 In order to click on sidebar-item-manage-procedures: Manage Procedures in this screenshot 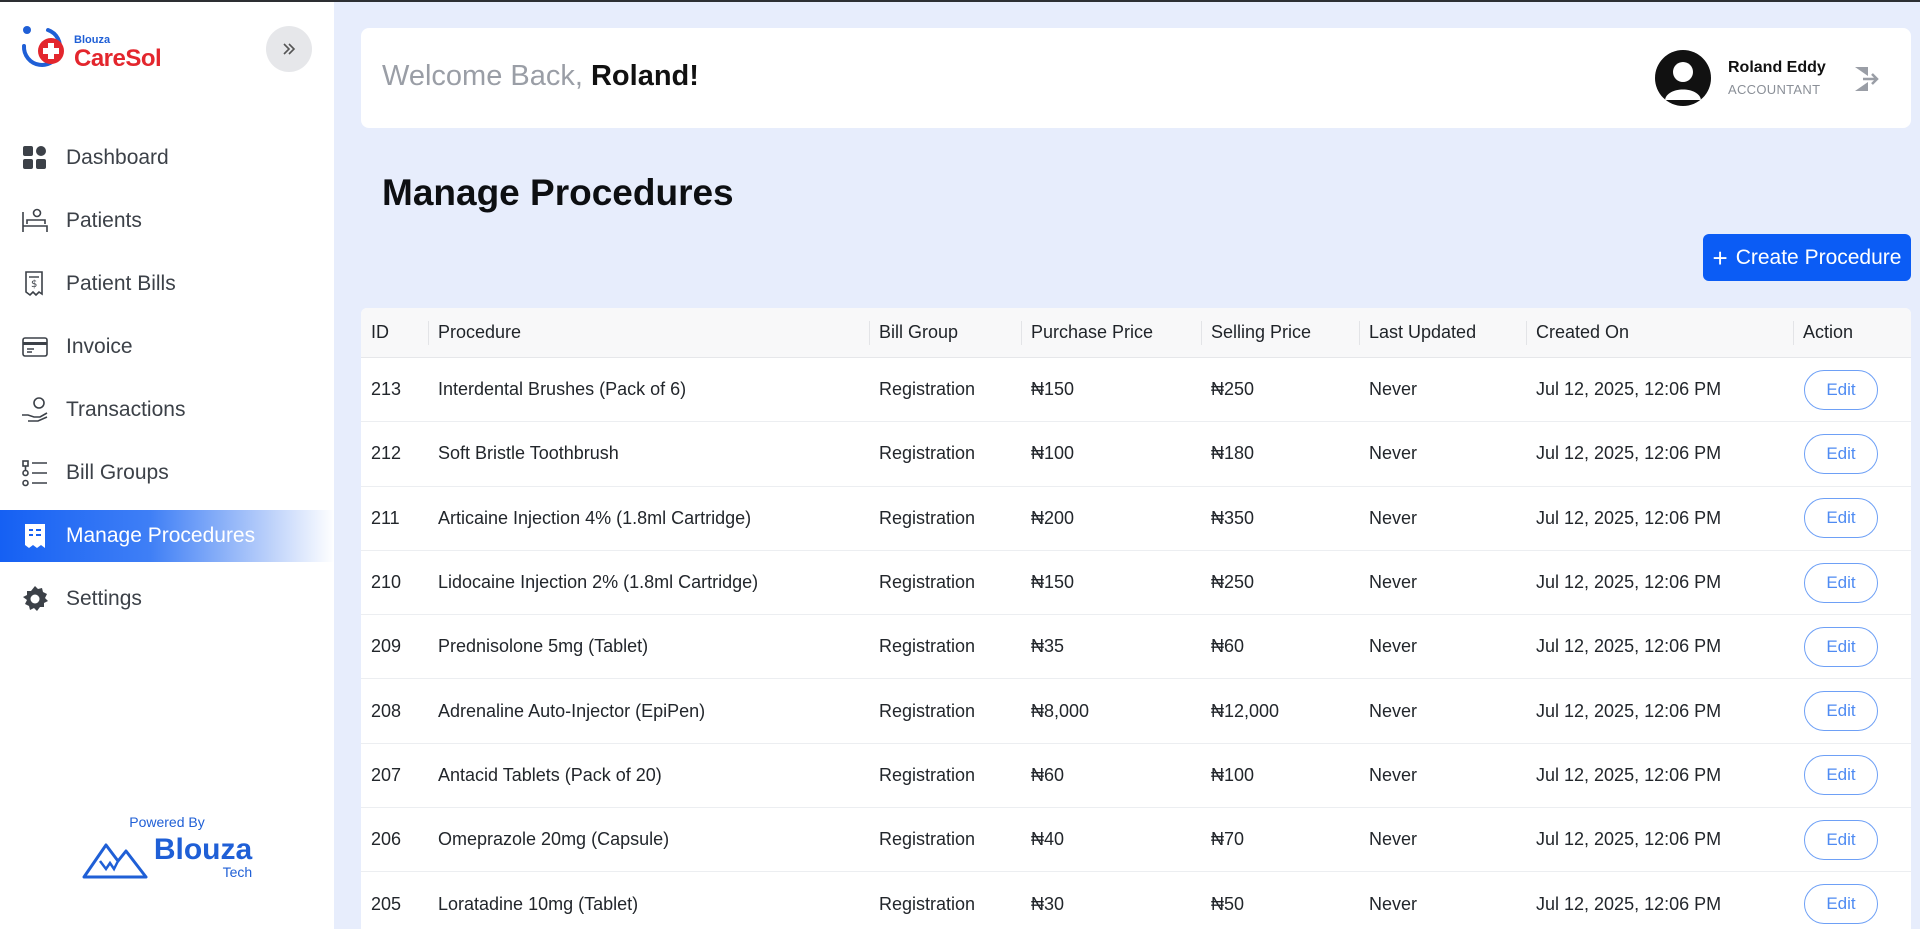, I will do `click(167, 536)`.